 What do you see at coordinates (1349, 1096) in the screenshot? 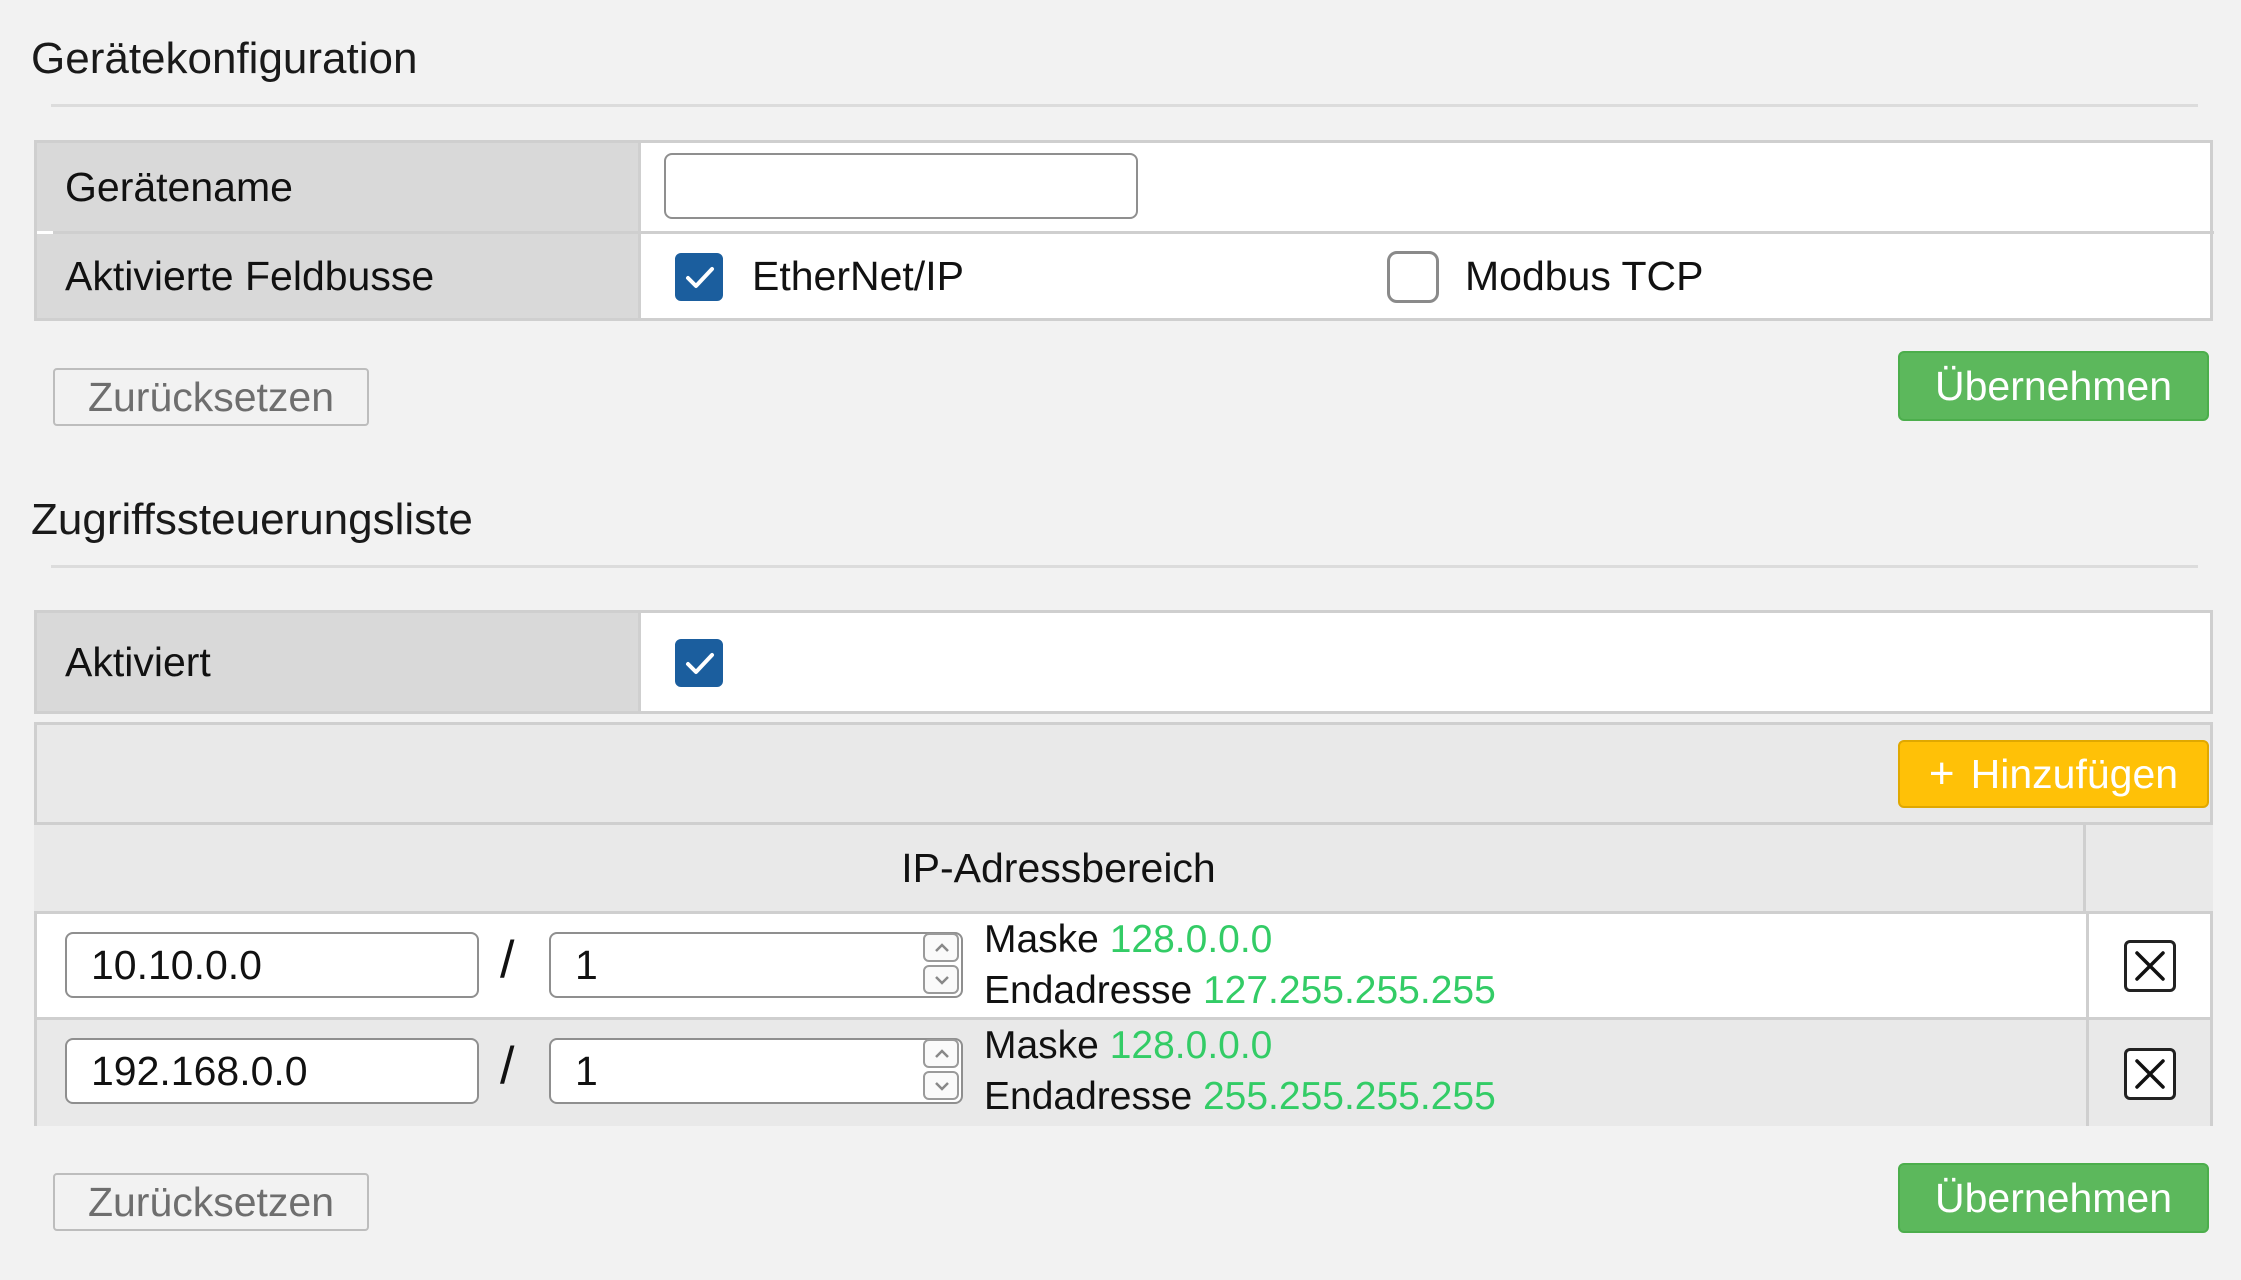
I see `end-address-value: 255.255.255.255` at bounding box center [1349, 1096].